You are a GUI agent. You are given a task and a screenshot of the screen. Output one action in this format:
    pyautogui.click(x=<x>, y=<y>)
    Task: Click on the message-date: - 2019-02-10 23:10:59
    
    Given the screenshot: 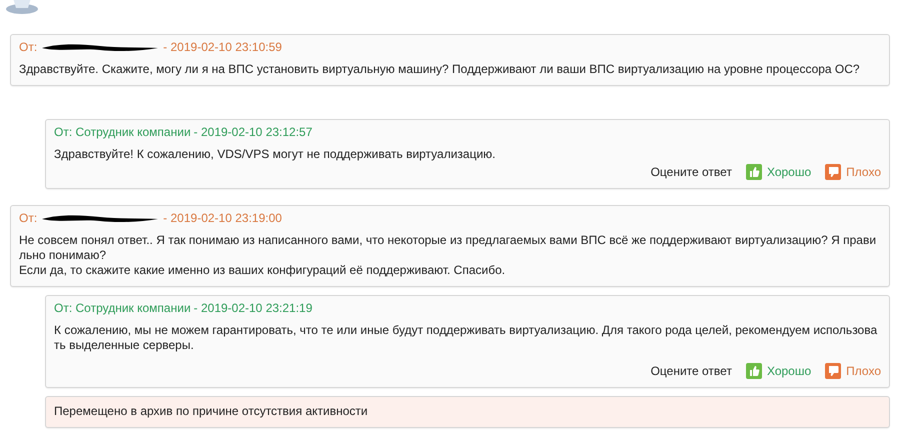 What is the action you would take?
    pyautogui.click(x=222, y=47)
    